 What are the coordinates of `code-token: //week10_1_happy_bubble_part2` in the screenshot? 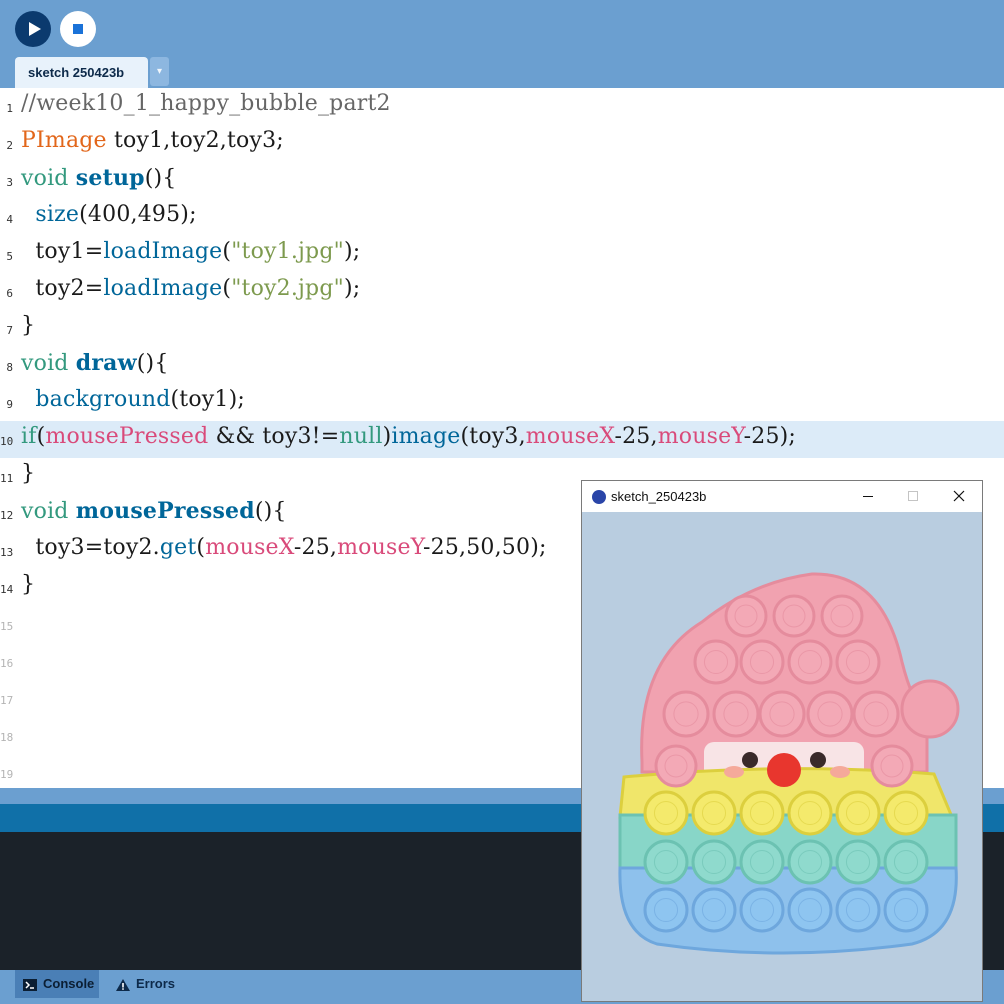 It's located at (206, 103).